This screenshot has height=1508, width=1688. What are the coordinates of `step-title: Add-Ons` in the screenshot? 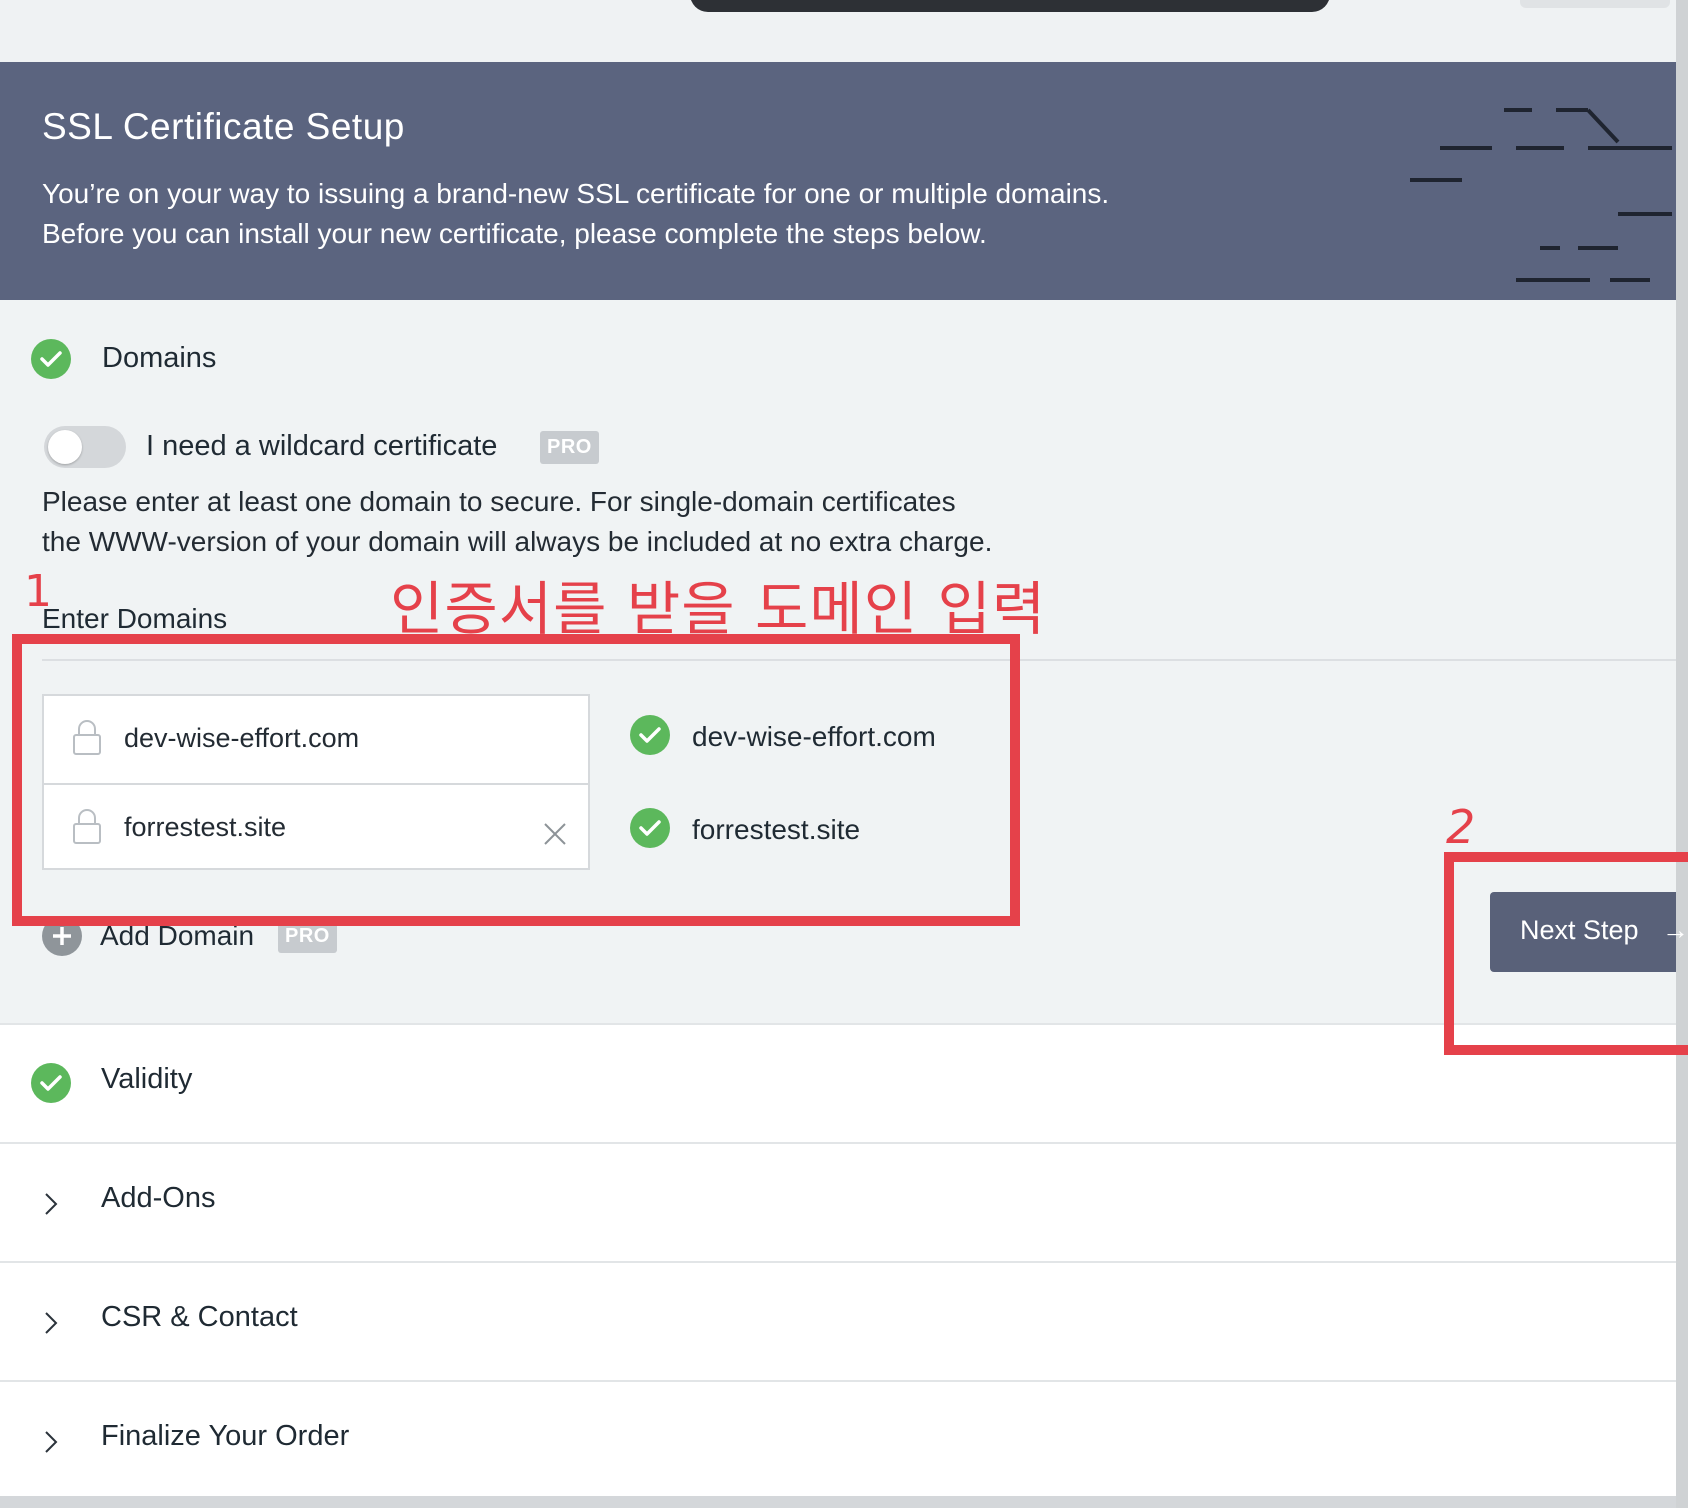 It's located at (158, 1198).